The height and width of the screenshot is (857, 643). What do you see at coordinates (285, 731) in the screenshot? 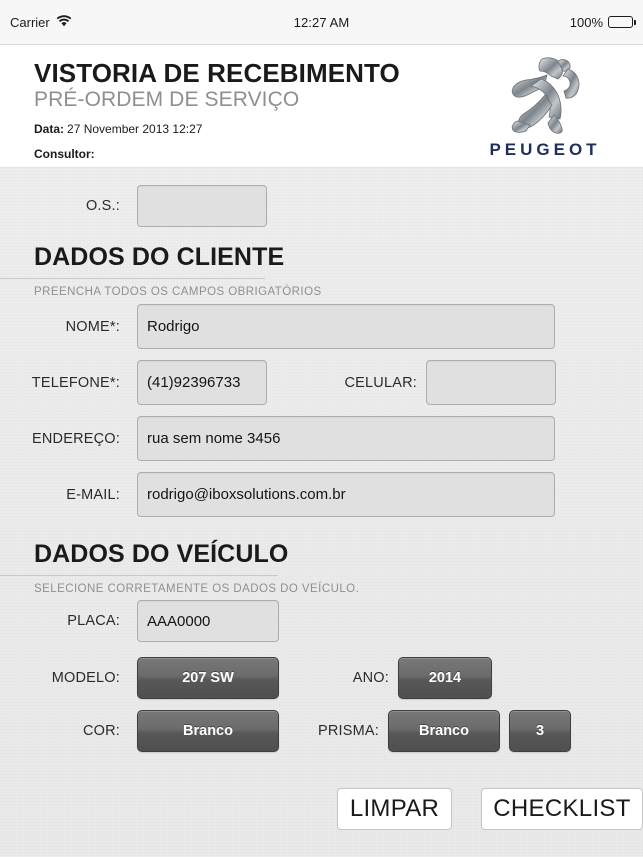
I see `cor-row: COR: Branco PRISMA: Branco 3` at bounding box center [285, 731].